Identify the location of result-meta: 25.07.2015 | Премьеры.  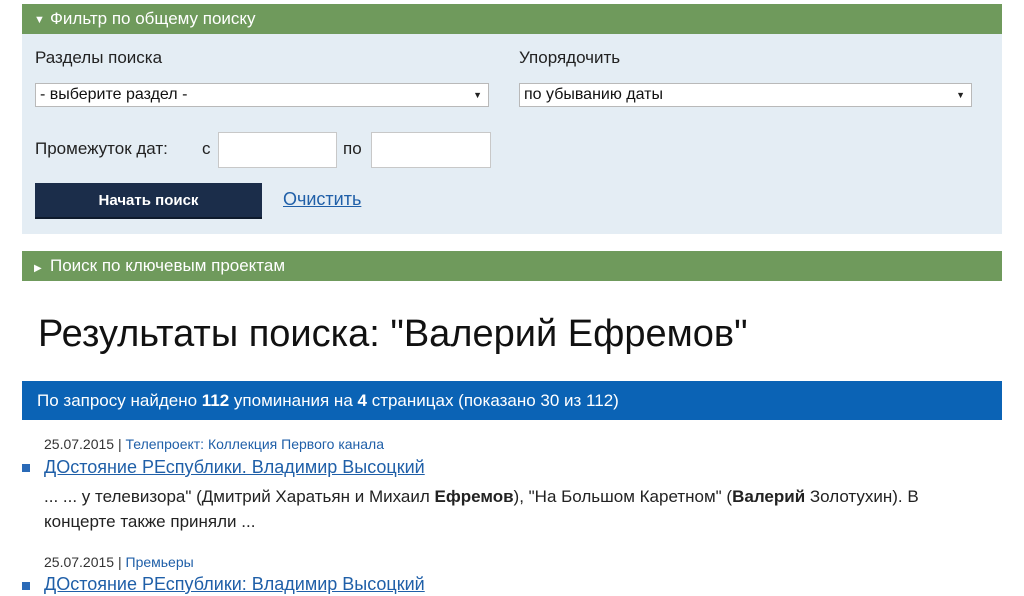
(119, 562).